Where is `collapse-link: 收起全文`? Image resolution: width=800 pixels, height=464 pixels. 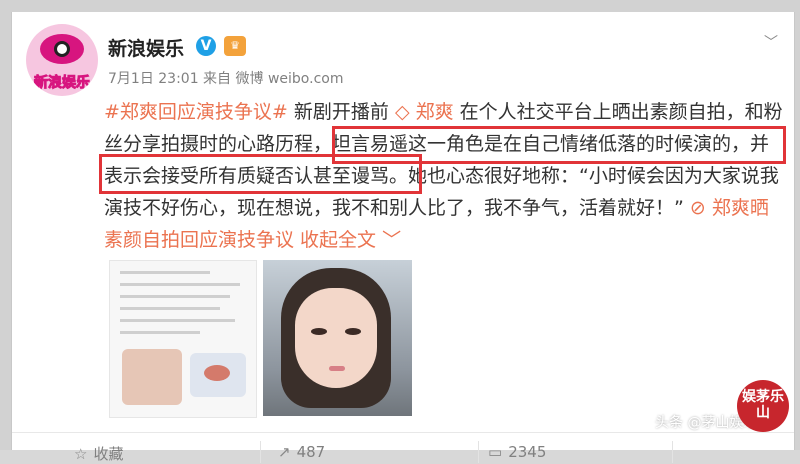 collapse-link: 收起全文 is located at coordinates (338, 240).